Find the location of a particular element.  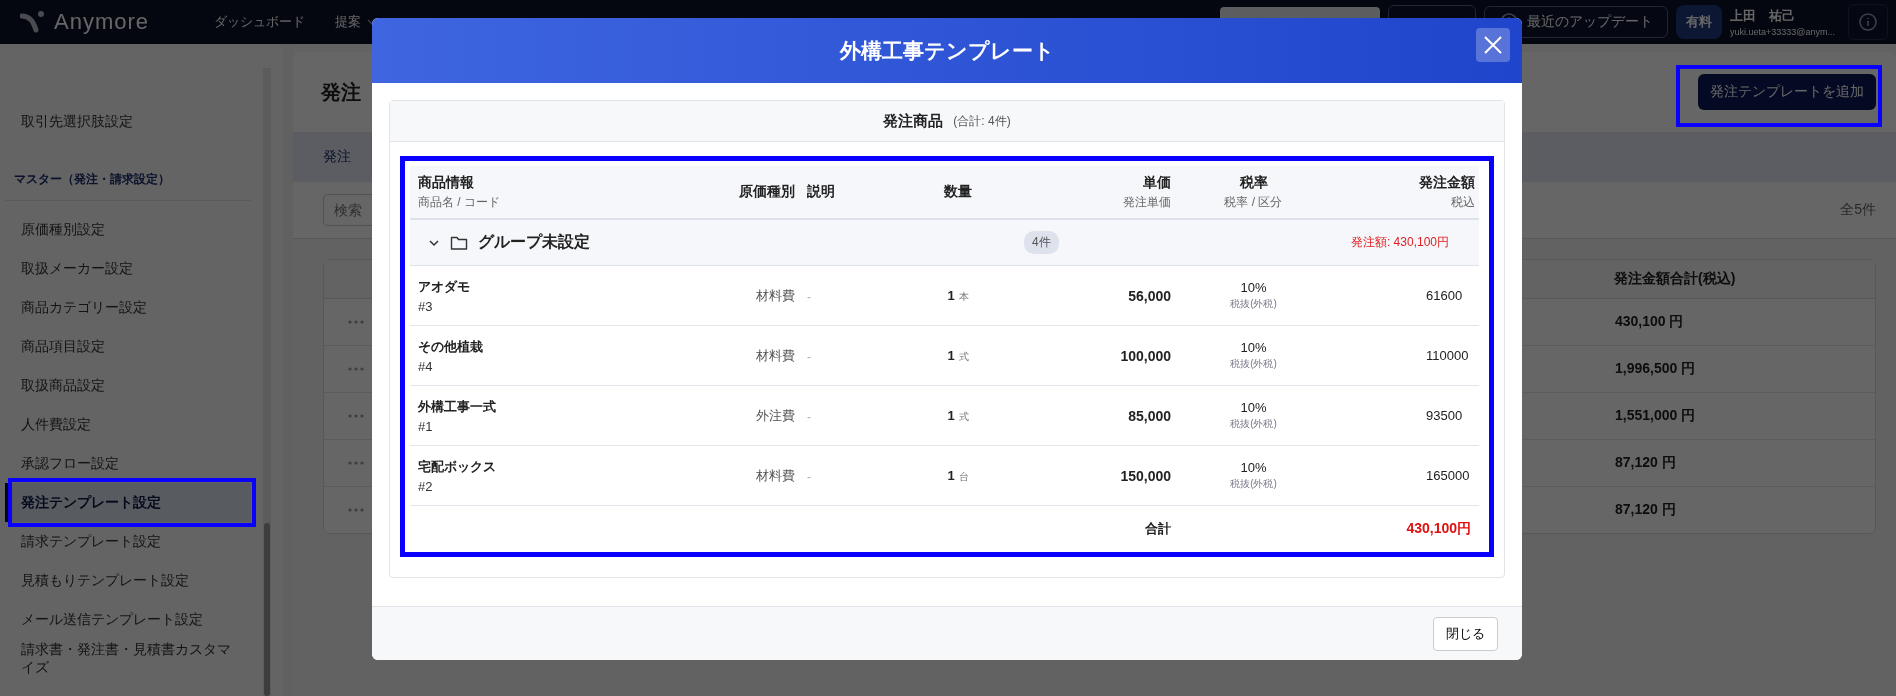

column-header: 発注金額 is located at coordinates (1447, 182).